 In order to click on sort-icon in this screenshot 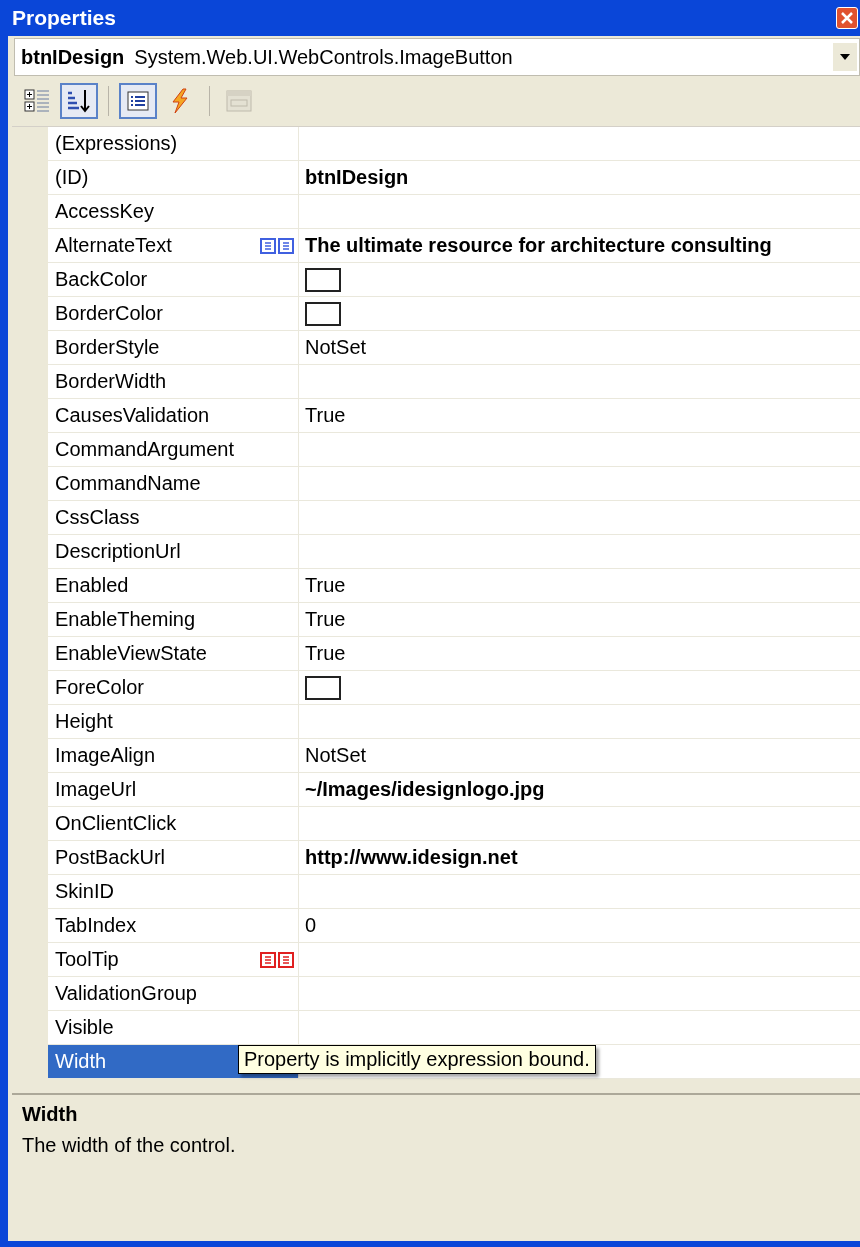, I will do `click(79, 101)`.